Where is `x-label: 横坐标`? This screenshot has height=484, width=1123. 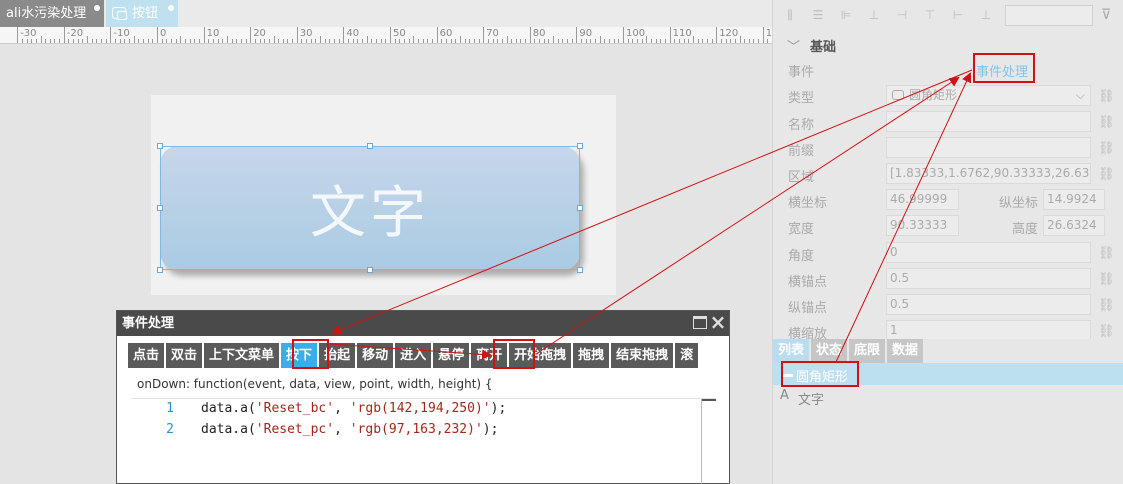 x-label: 横坐标 is located at coordinates (808, 203).